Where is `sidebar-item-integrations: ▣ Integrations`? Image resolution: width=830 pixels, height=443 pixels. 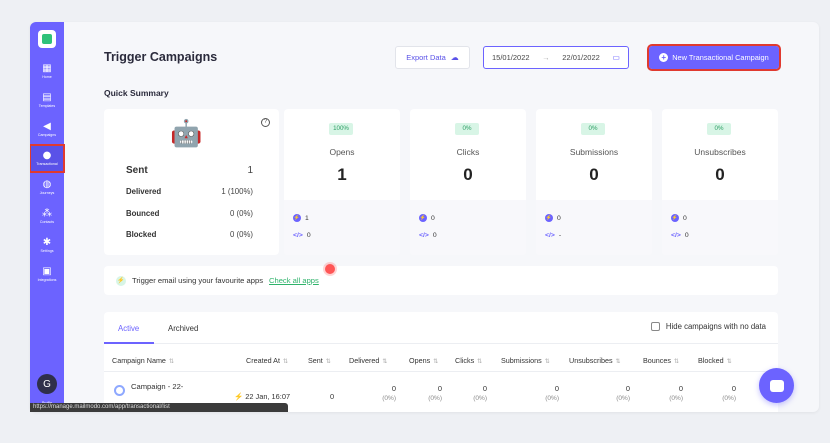 sidebar-item-integrations: ▣ Integrations is located at coordinates (47, 274).